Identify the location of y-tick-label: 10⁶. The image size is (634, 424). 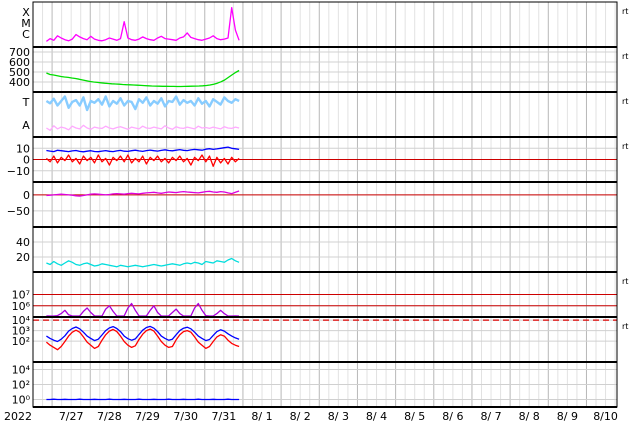
(21, 306).